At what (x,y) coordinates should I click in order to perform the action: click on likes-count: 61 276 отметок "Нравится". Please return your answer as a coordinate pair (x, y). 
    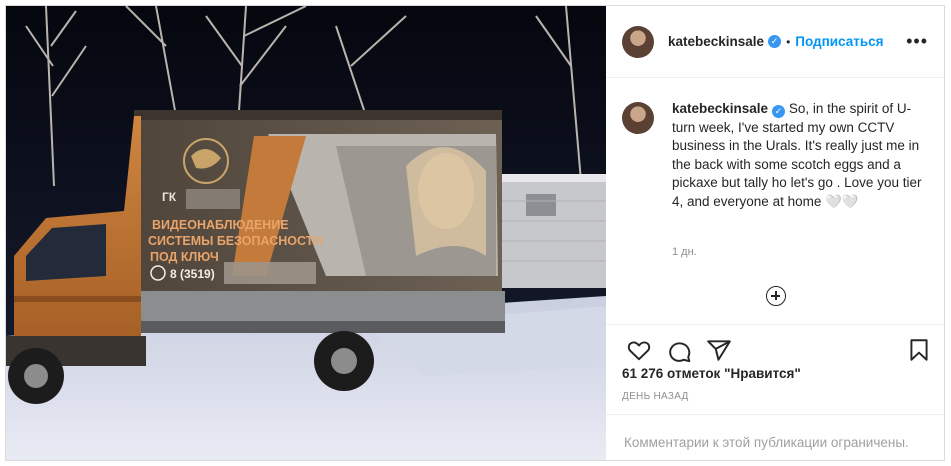
    Looking at the image, I should click on (711, 373).